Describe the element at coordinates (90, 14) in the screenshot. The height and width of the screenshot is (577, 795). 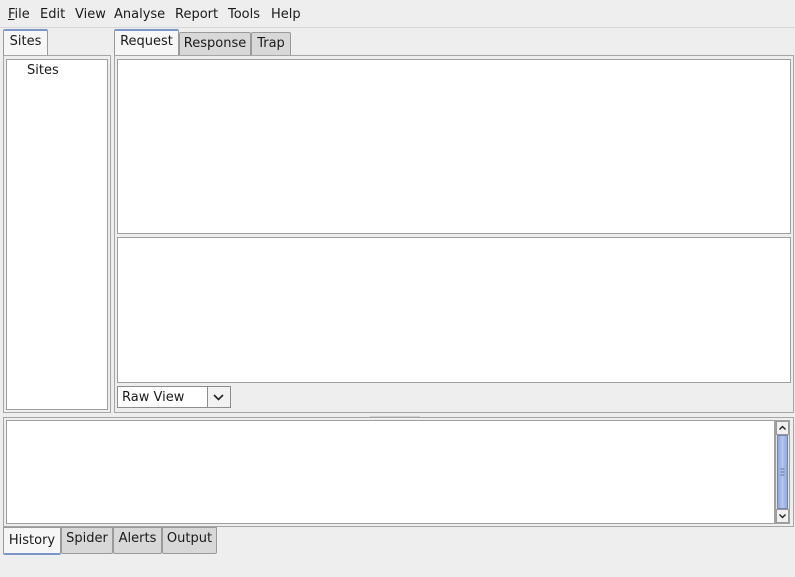
I see `menu-view: View` at that location.